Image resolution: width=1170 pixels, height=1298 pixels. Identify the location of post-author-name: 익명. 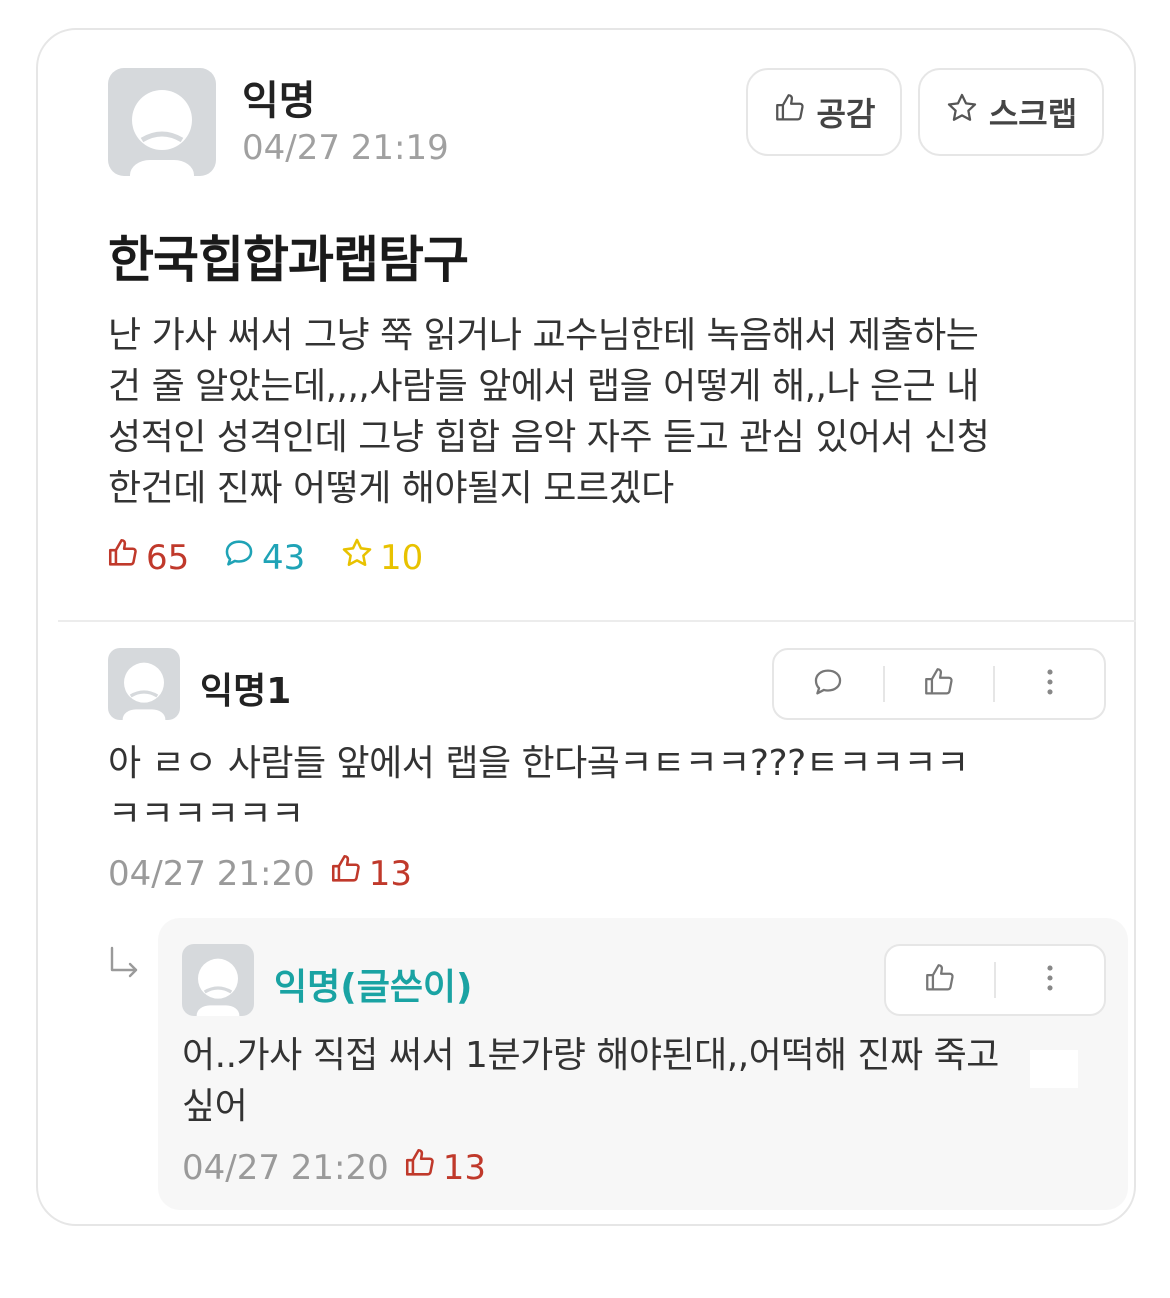
(279, 101).